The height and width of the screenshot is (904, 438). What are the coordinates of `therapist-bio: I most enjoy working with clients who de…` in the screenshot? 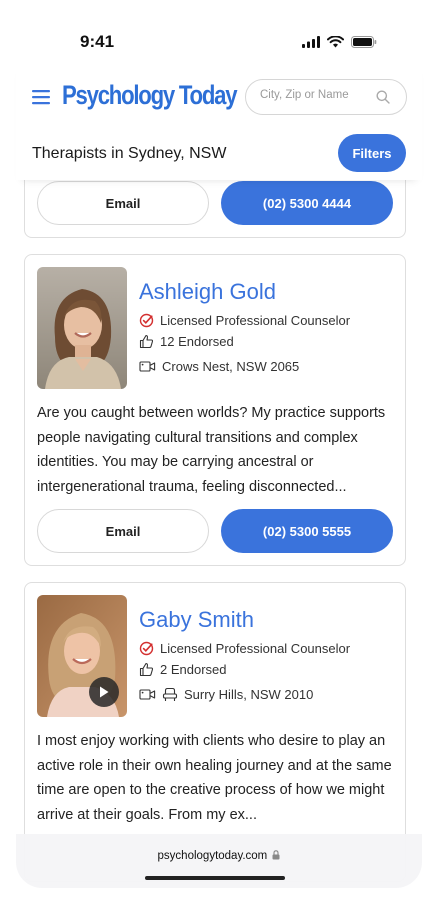 It's located at (214, 778).